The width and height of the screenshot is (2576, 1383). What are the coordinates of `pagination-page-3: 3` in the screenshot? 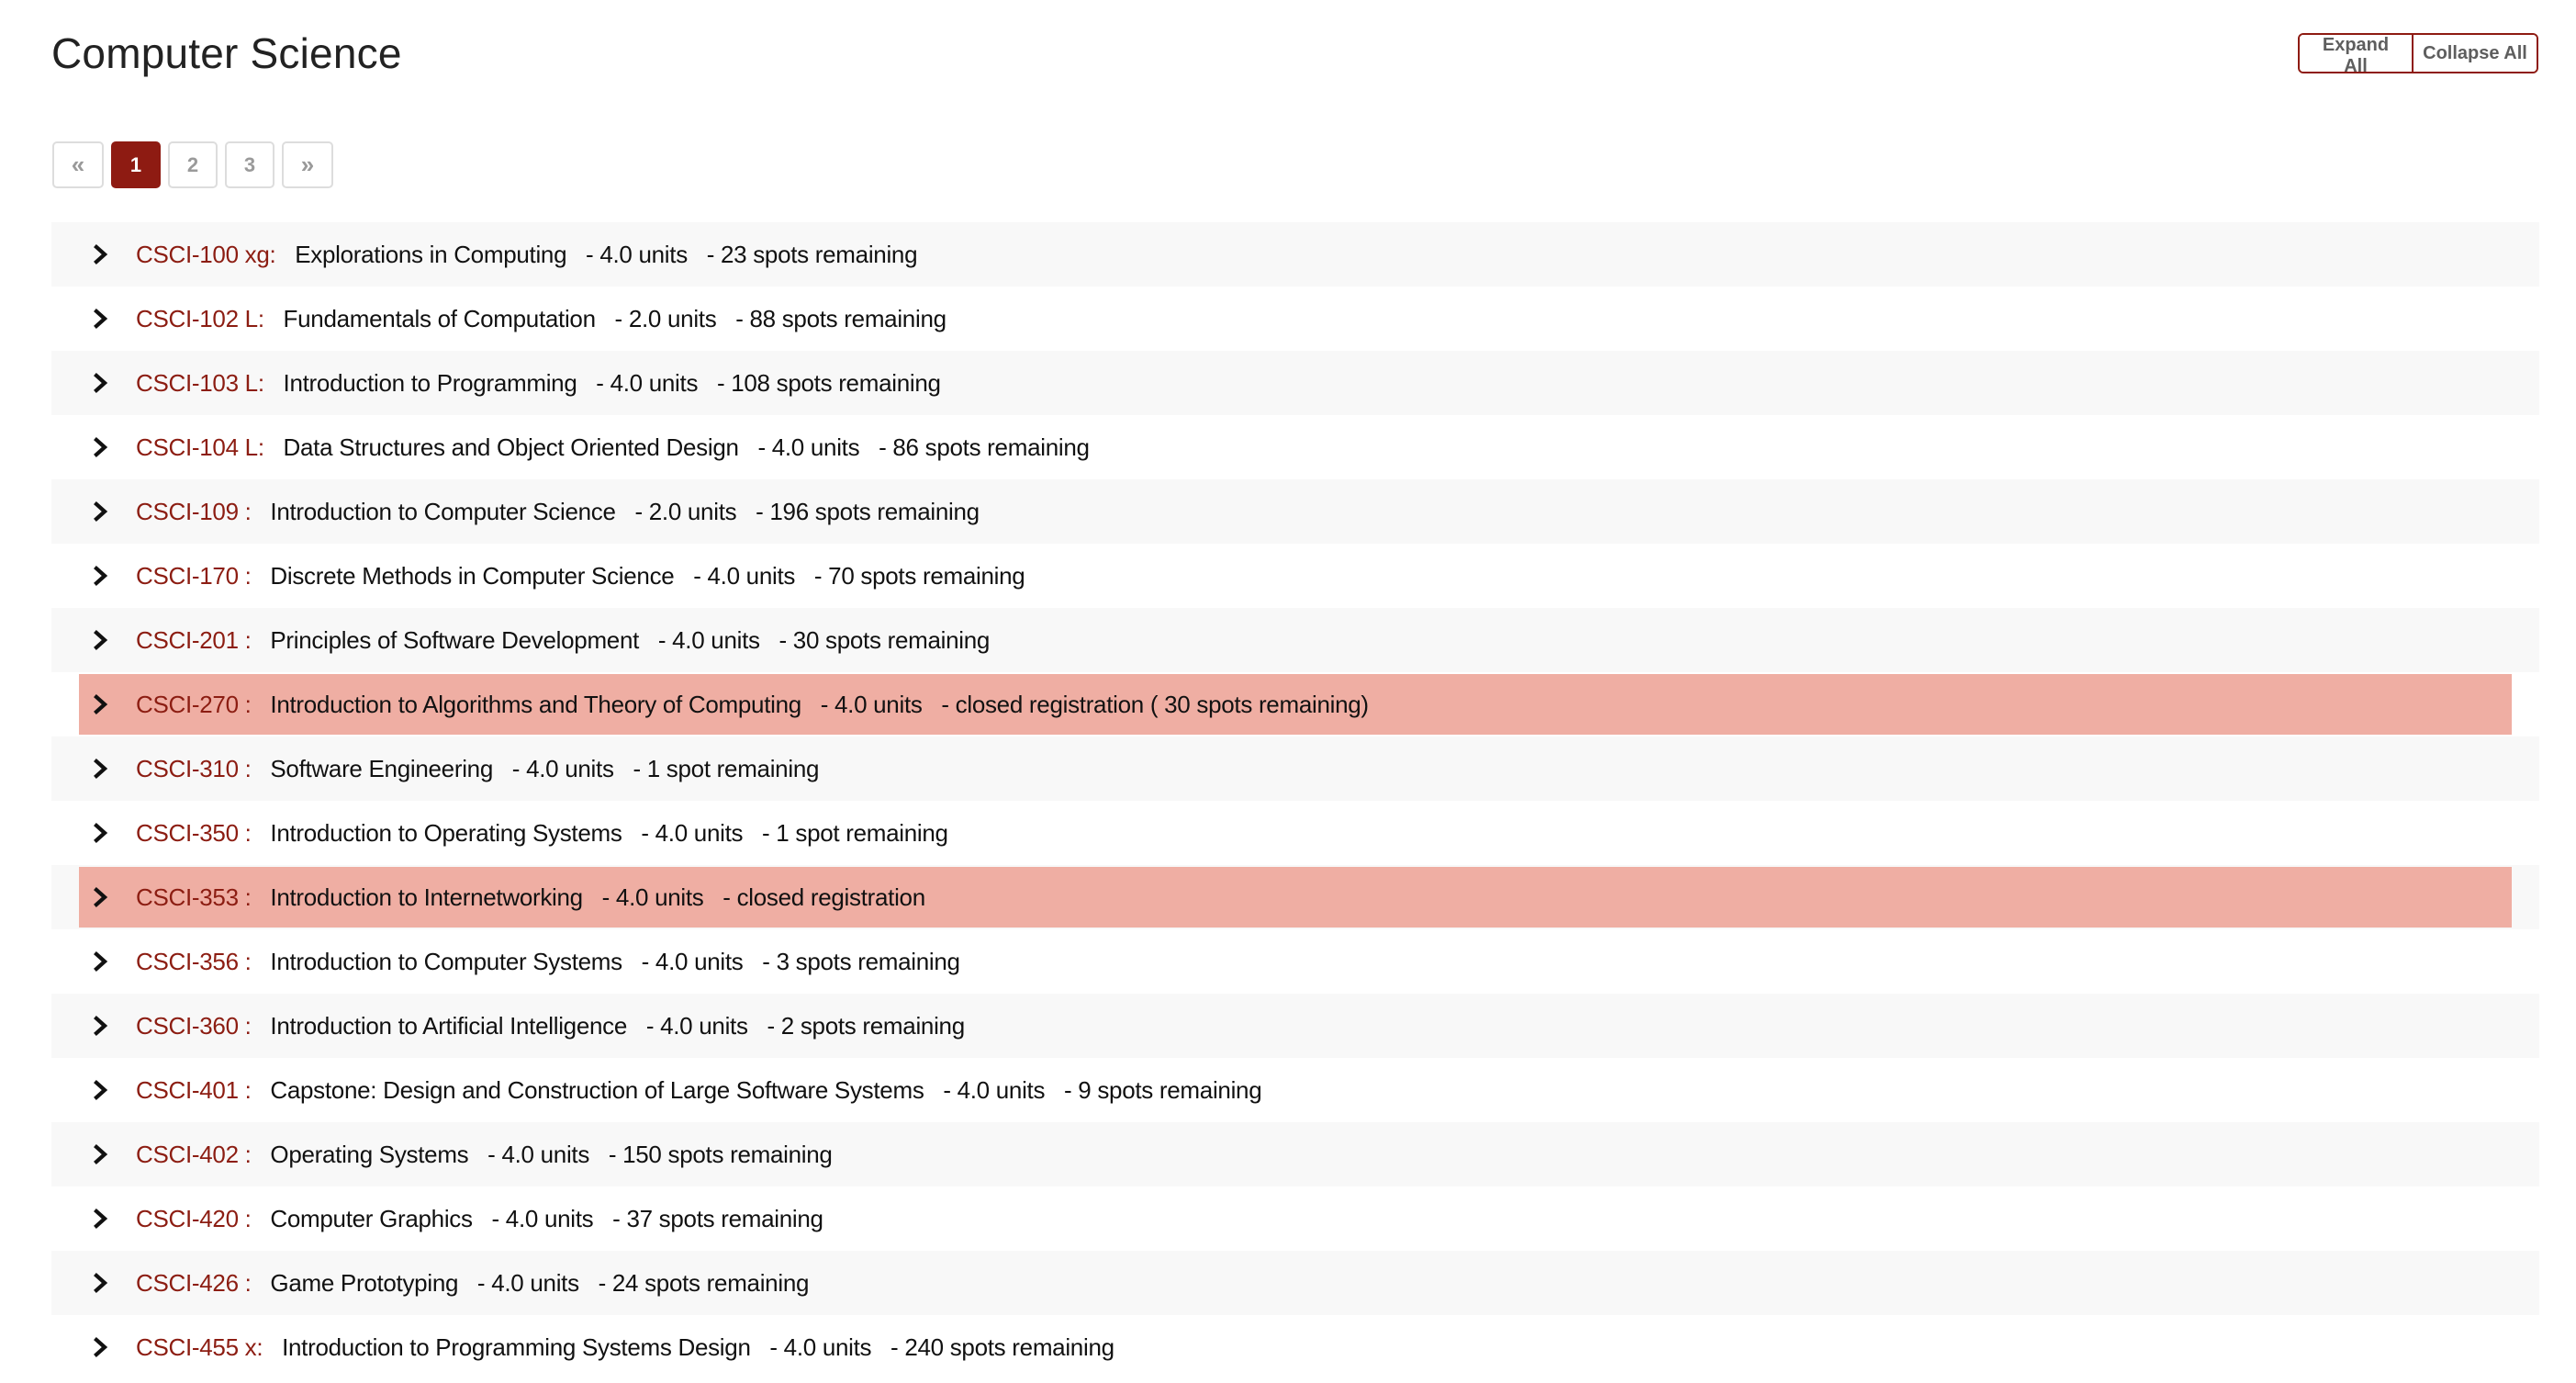 It's located at (249, 164).